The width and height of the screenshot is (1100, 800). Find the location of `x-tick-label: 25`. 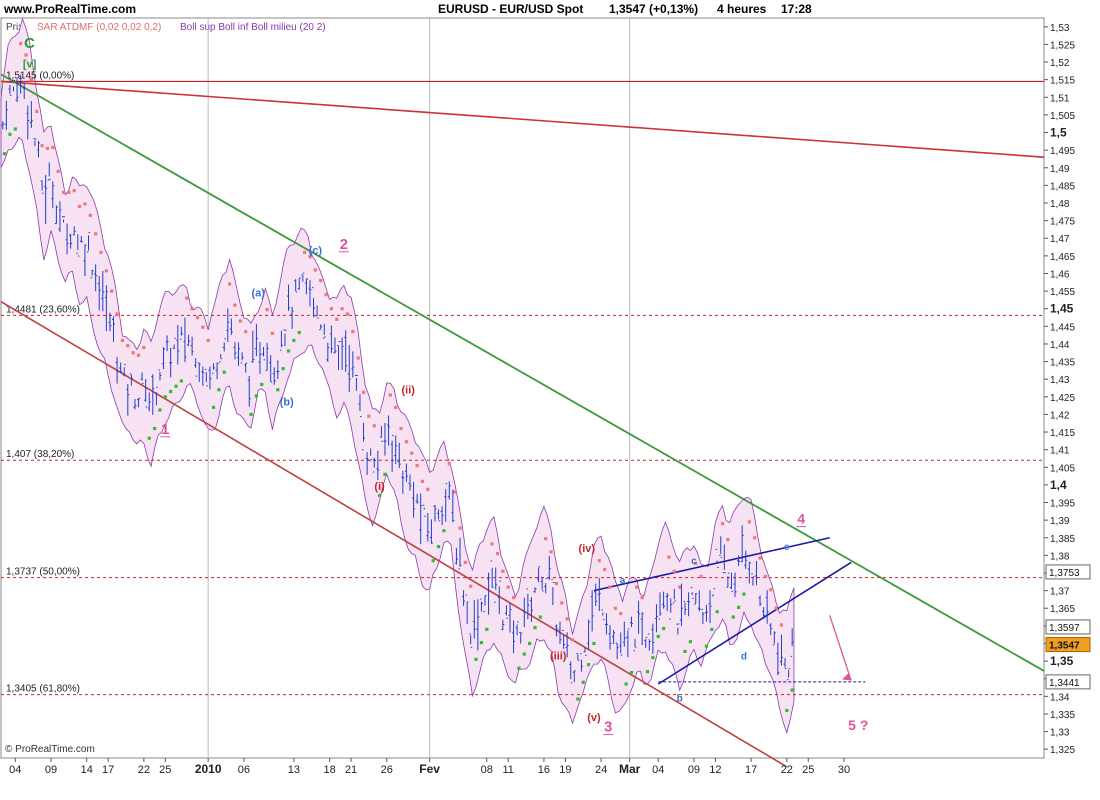

x-tick-label: 25 is located at coordinates (165, 770).